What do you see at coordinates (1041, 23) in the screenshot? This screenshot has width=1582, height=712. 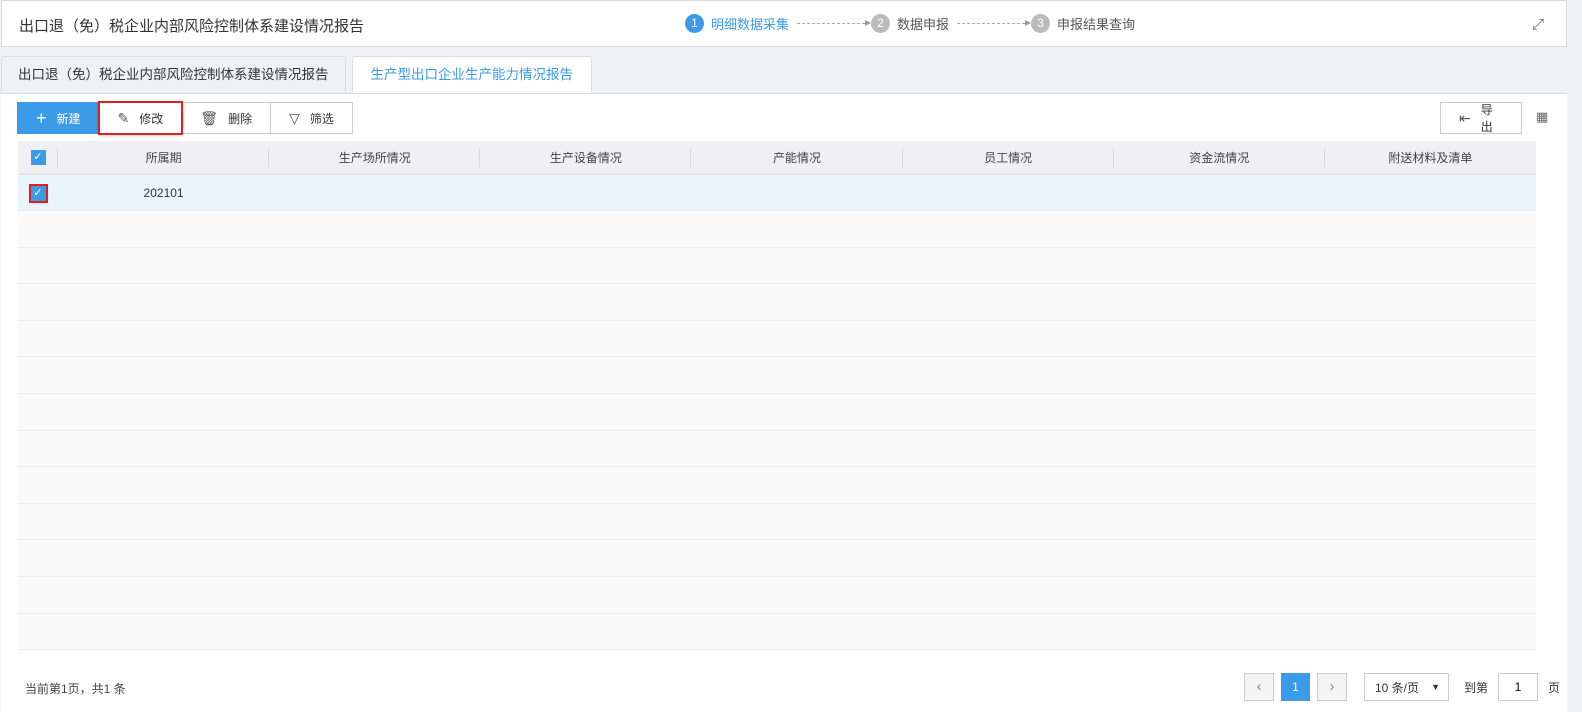 I see `step-number: 3` at bounding box center [1041, 23].